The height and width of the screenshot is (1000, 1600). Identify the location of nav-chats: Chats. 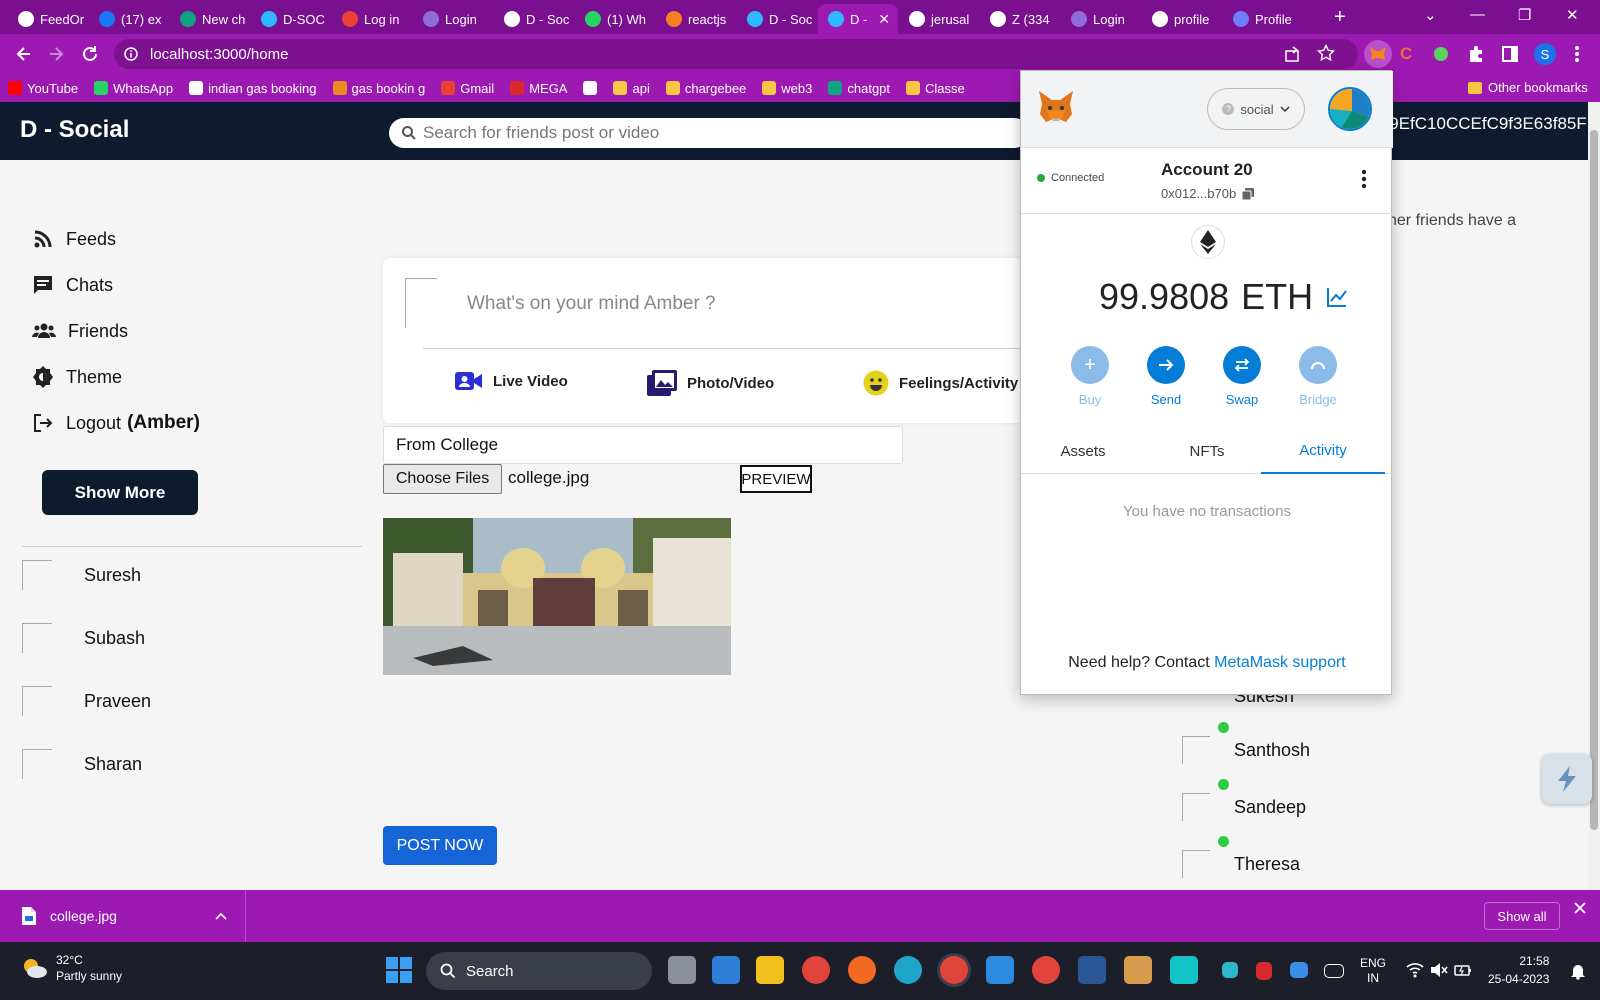
(72, 285).